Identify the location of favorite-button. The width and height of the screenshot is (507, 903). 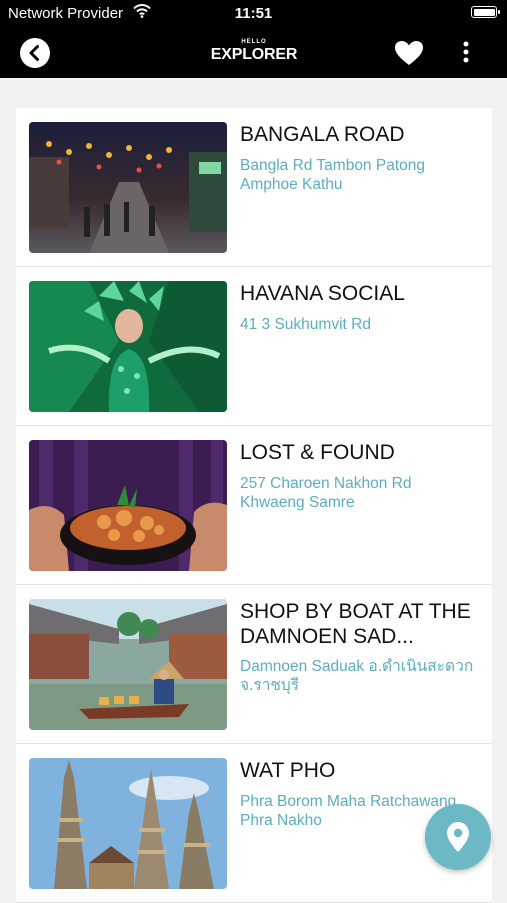
(409, 55).